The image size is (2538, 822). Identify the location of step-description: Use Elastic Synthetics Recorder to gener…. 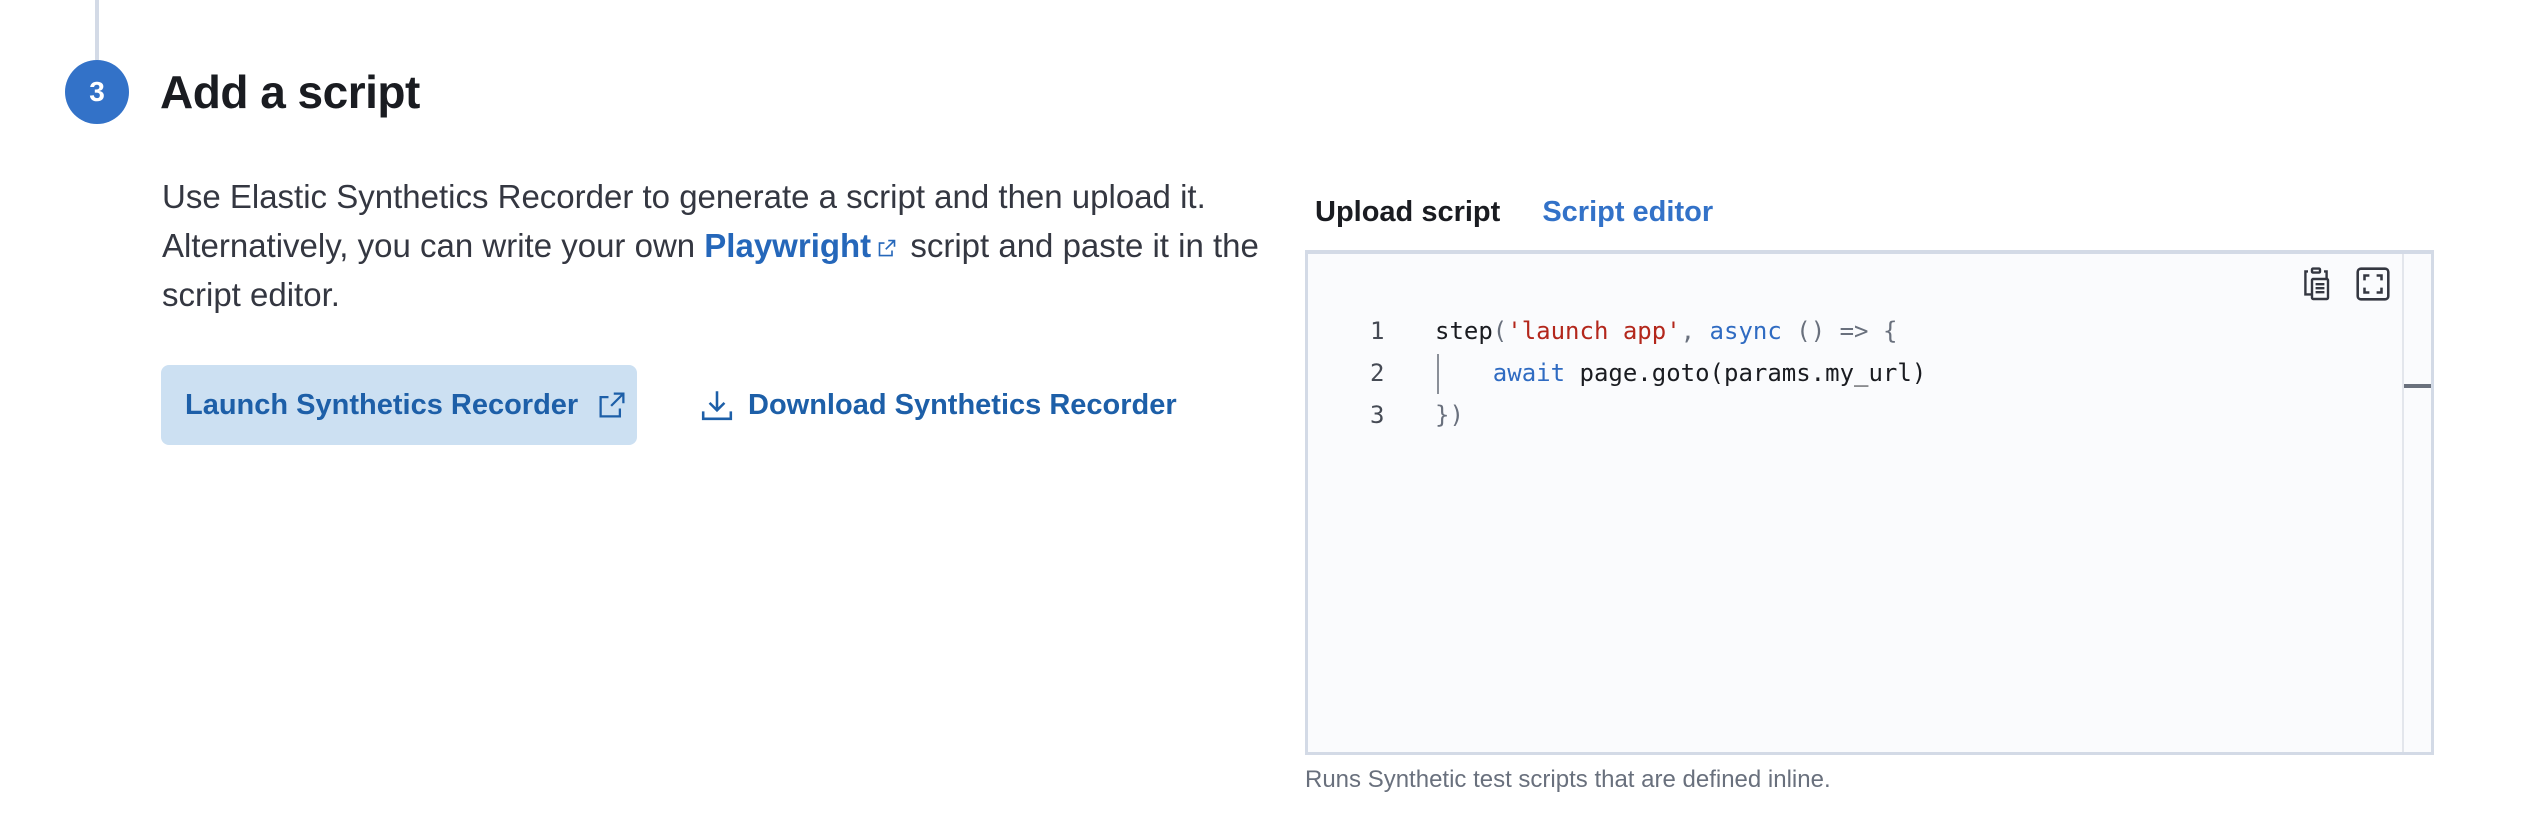
(712, 245).